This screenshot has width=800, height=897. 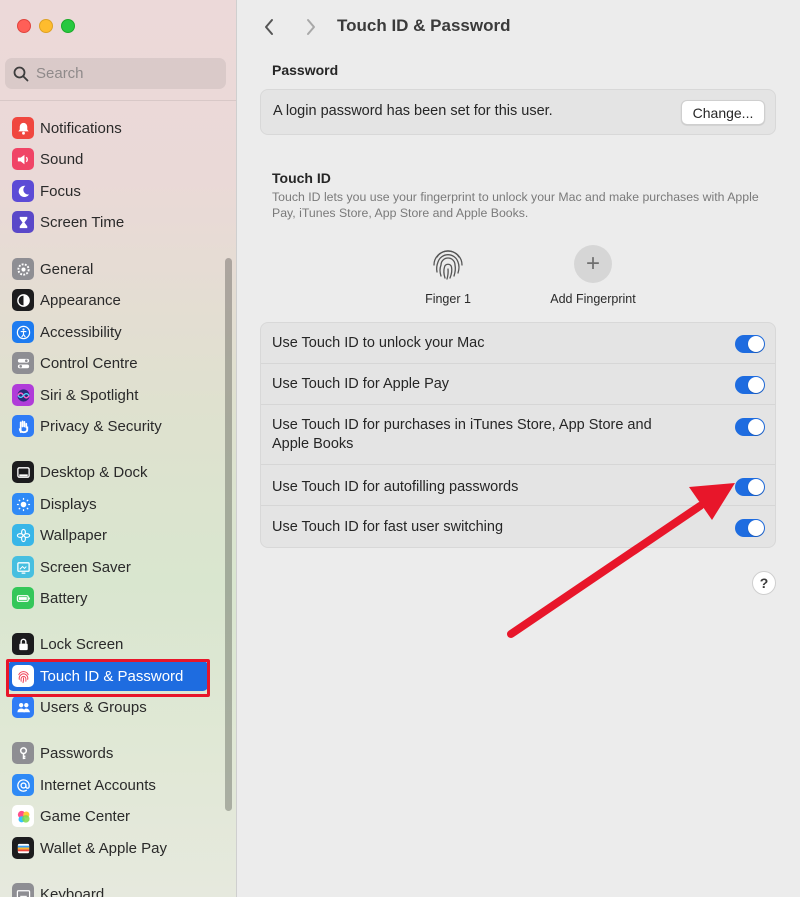 I want to click on sidebar-item-internet-accounts: Internet Accounts, so click(x=108, y=785).